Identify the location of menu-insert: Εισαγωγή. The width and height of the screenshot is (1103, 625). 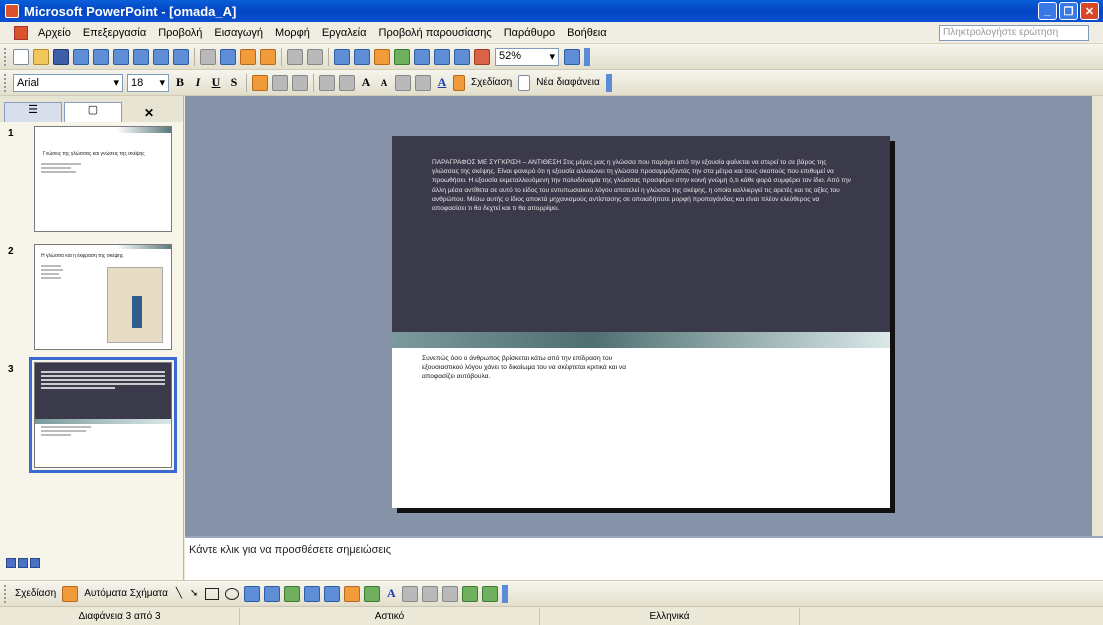
(238, 33).